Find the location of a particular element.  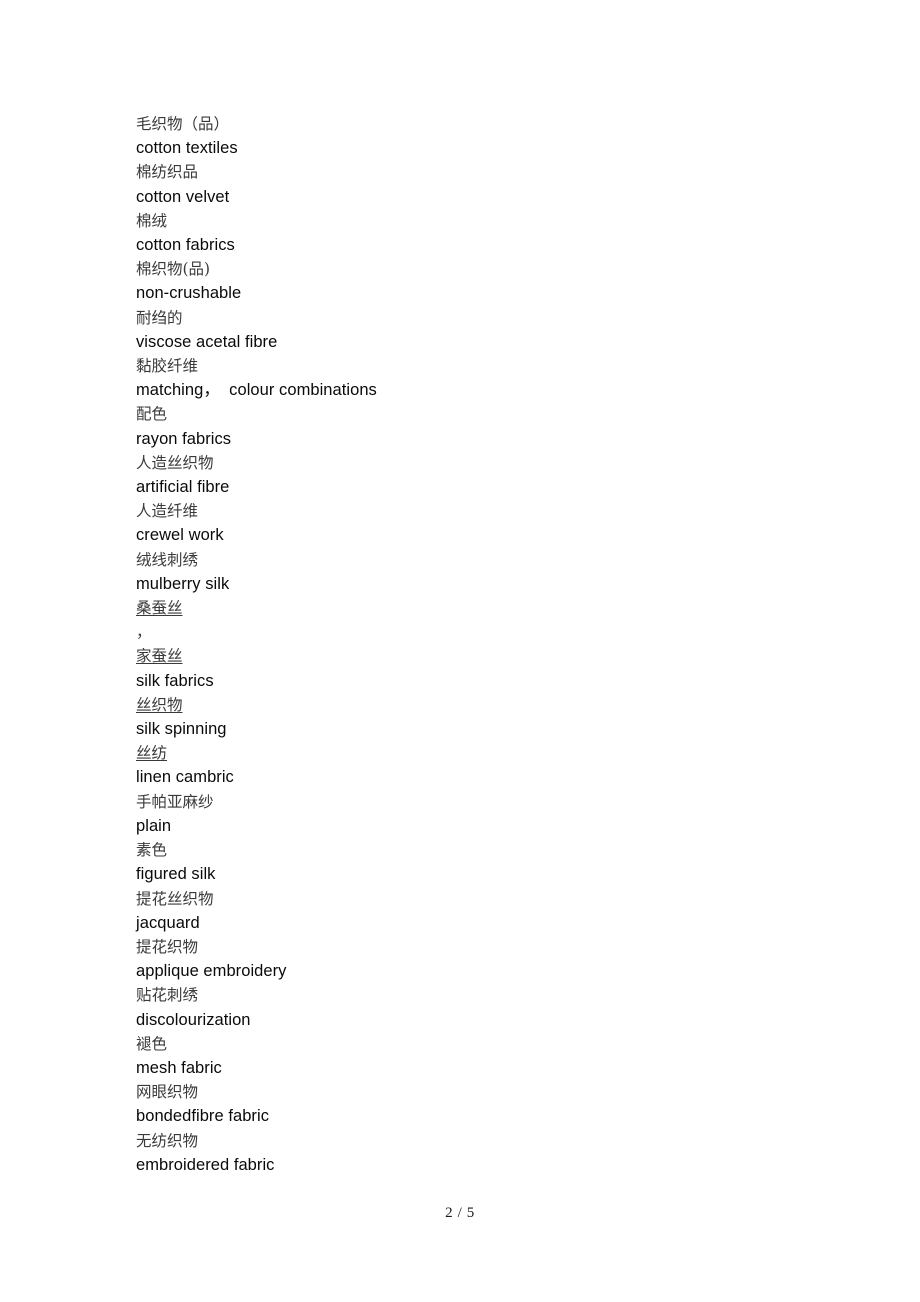

glossary-line: 贴花刺绣 is located at coordinates (167, 995).